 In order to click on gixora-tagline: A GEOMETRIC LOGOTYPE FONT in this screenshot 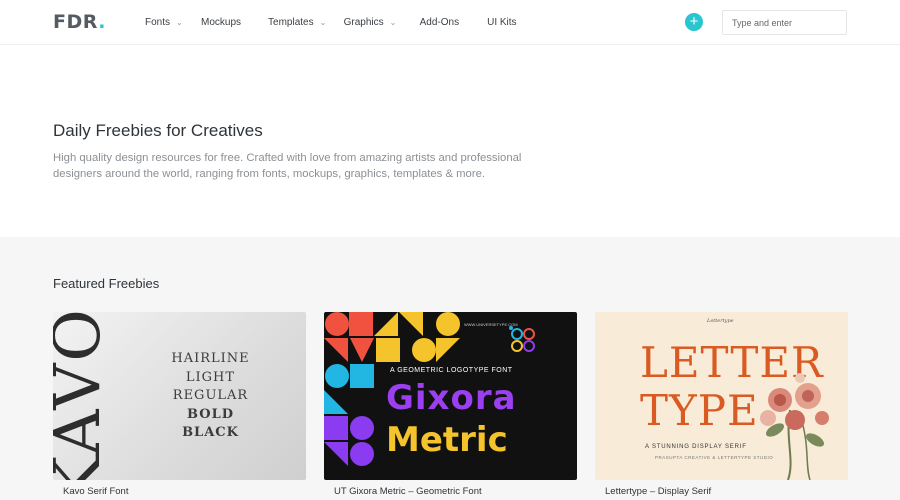, I will do `click(451, 370)`.